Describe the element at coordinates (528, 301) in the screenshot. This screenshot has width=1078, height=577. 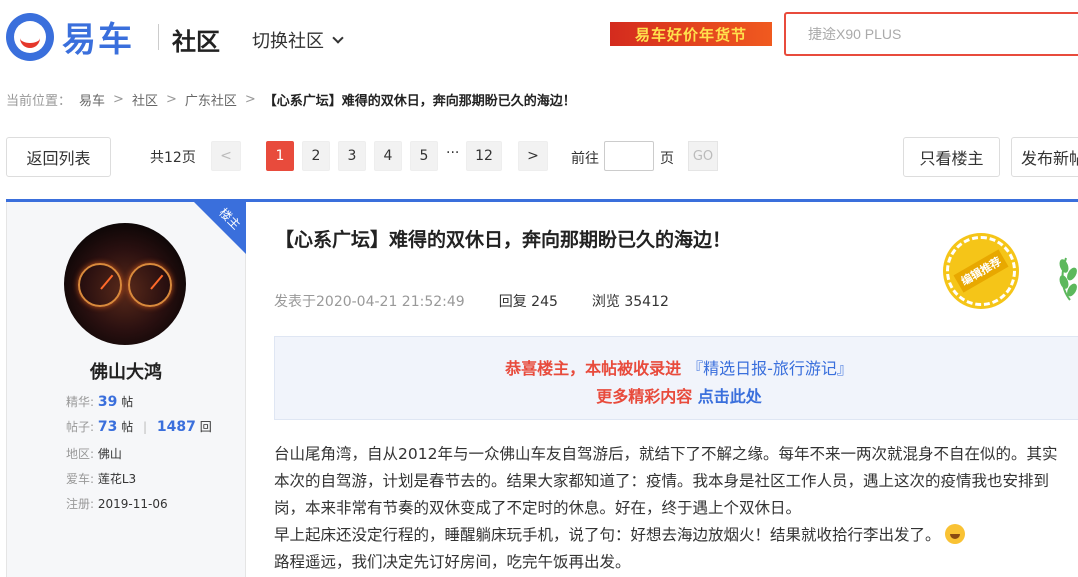
I see `post-replies: 回复 245` at that location.